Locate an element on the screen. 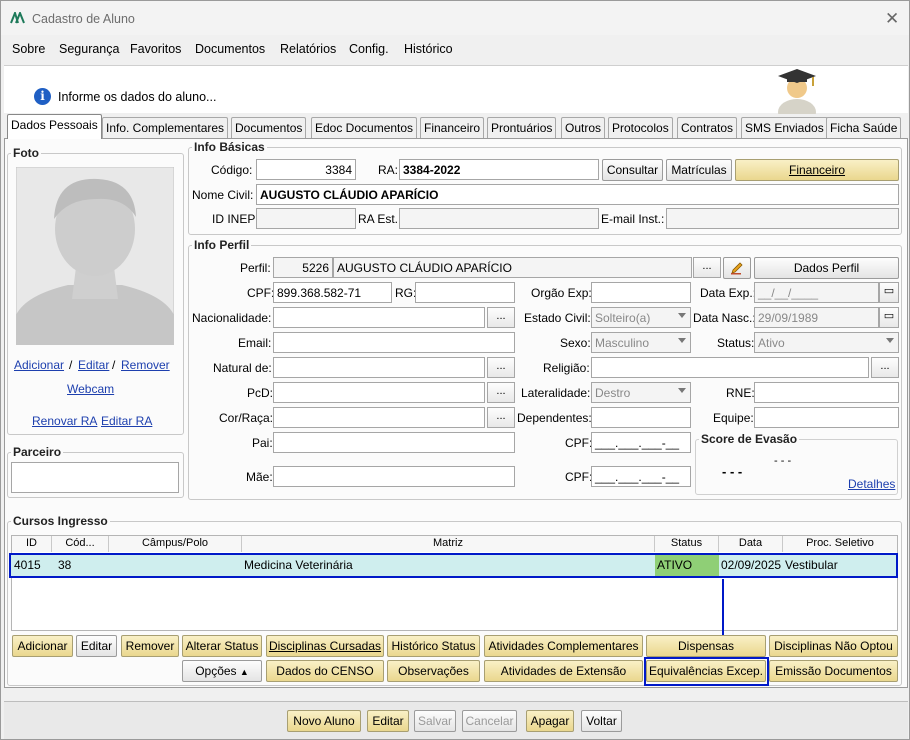 This screenshot has width=910, height=740. col-matriz: Matriz is located at coordinates (448, 544).